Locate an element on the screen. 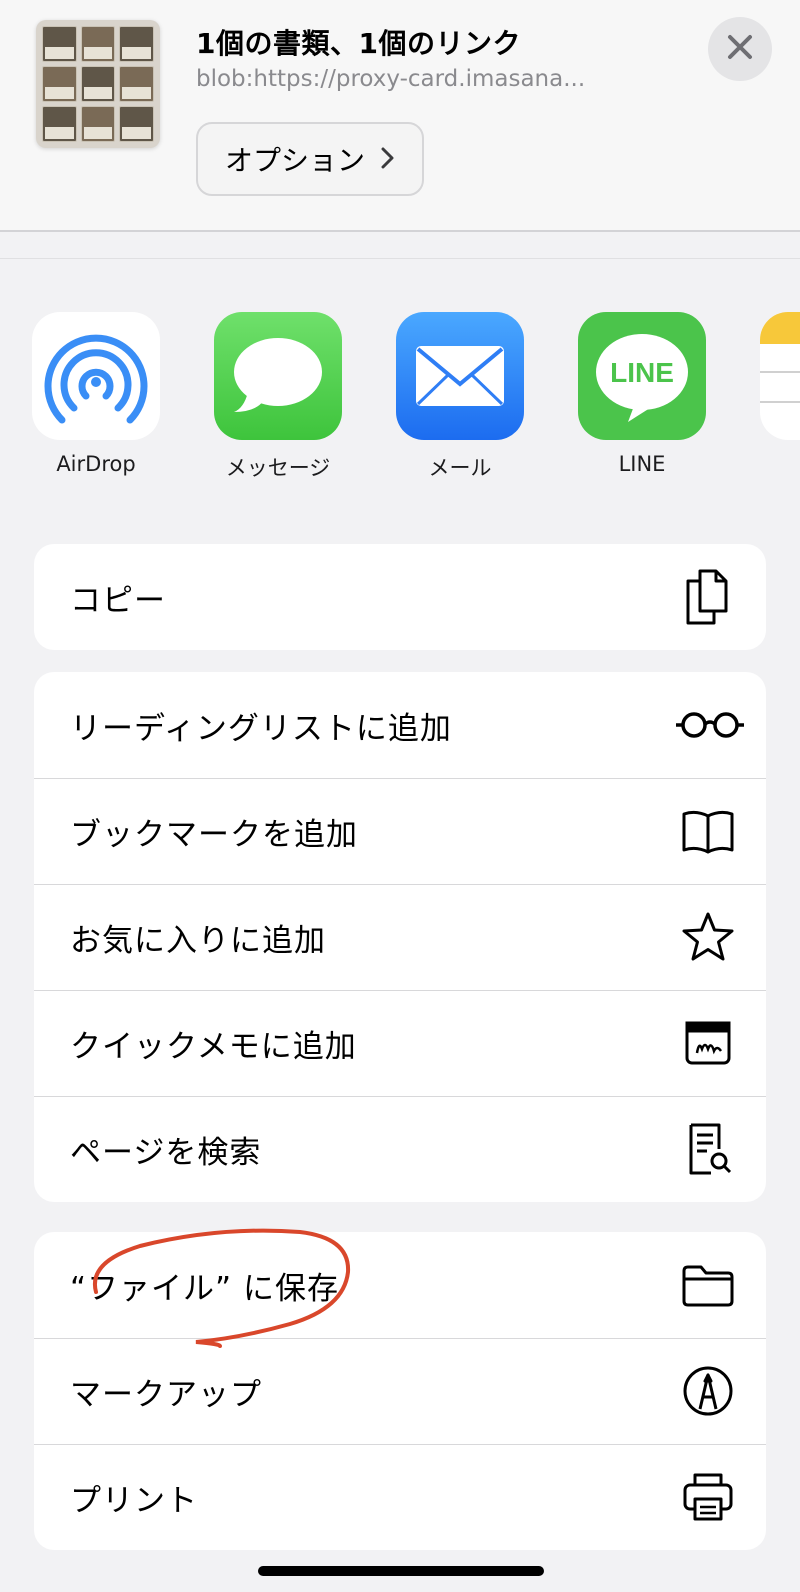  action-label: マークアップ is located at coordinates (166, 1394).